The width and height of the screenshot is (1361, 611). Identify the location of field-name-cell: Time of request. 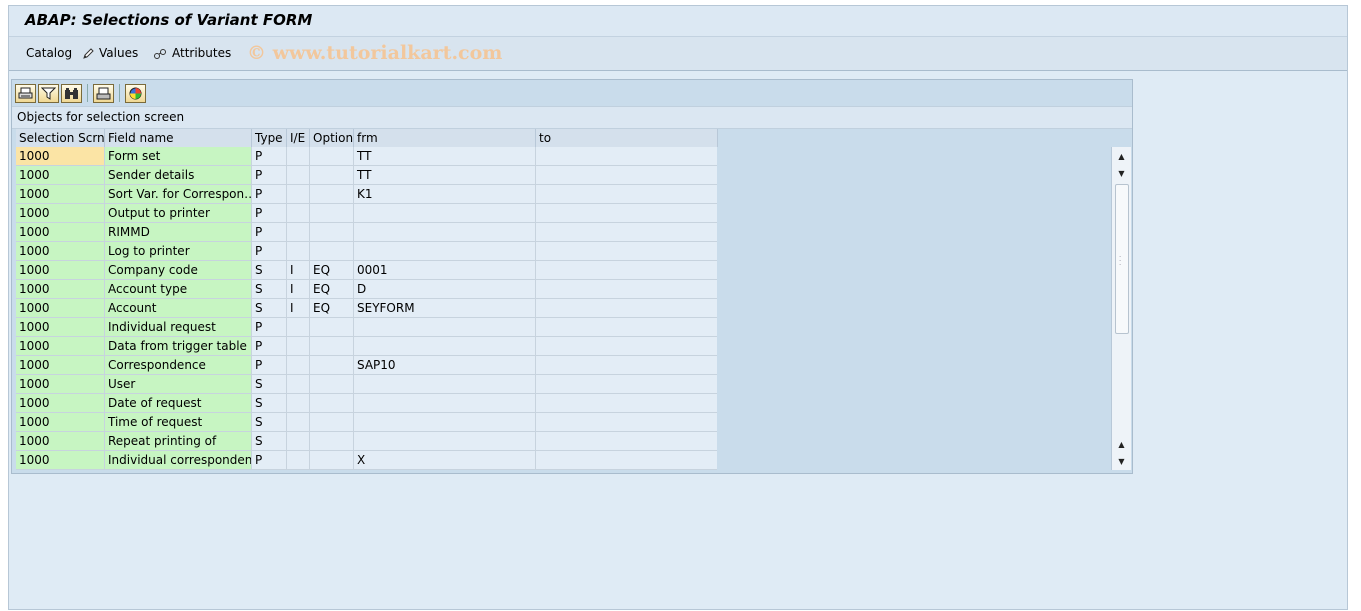
(178, 422).